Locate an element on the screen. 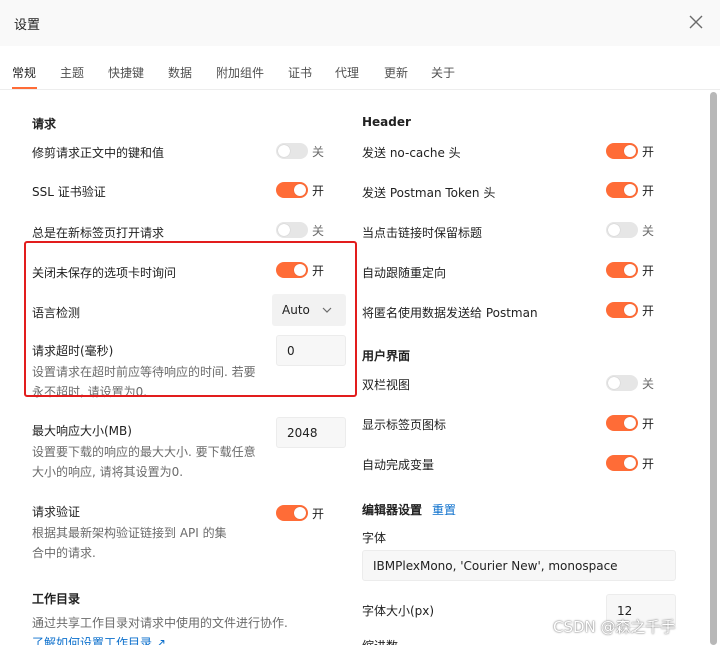 The width and height of the screenshot is (720, 645). follow-redirect-state: 开 is located at coordinates (648, 271).